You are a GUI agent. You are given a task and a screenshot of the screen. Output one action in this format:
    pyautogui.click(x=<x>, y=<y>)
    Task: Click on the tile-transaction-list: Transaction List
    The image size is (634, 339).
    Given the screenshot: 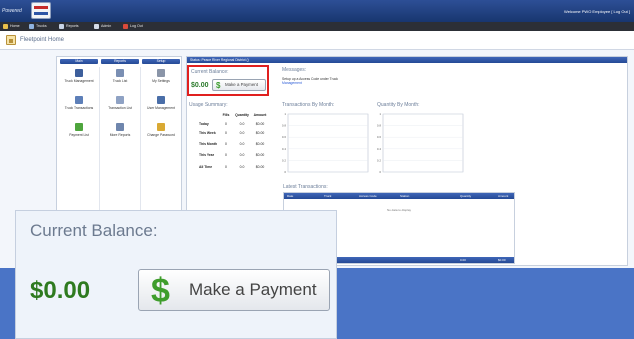 What is the action you would take?
    pyautogui.click(x=120, y=106)
    